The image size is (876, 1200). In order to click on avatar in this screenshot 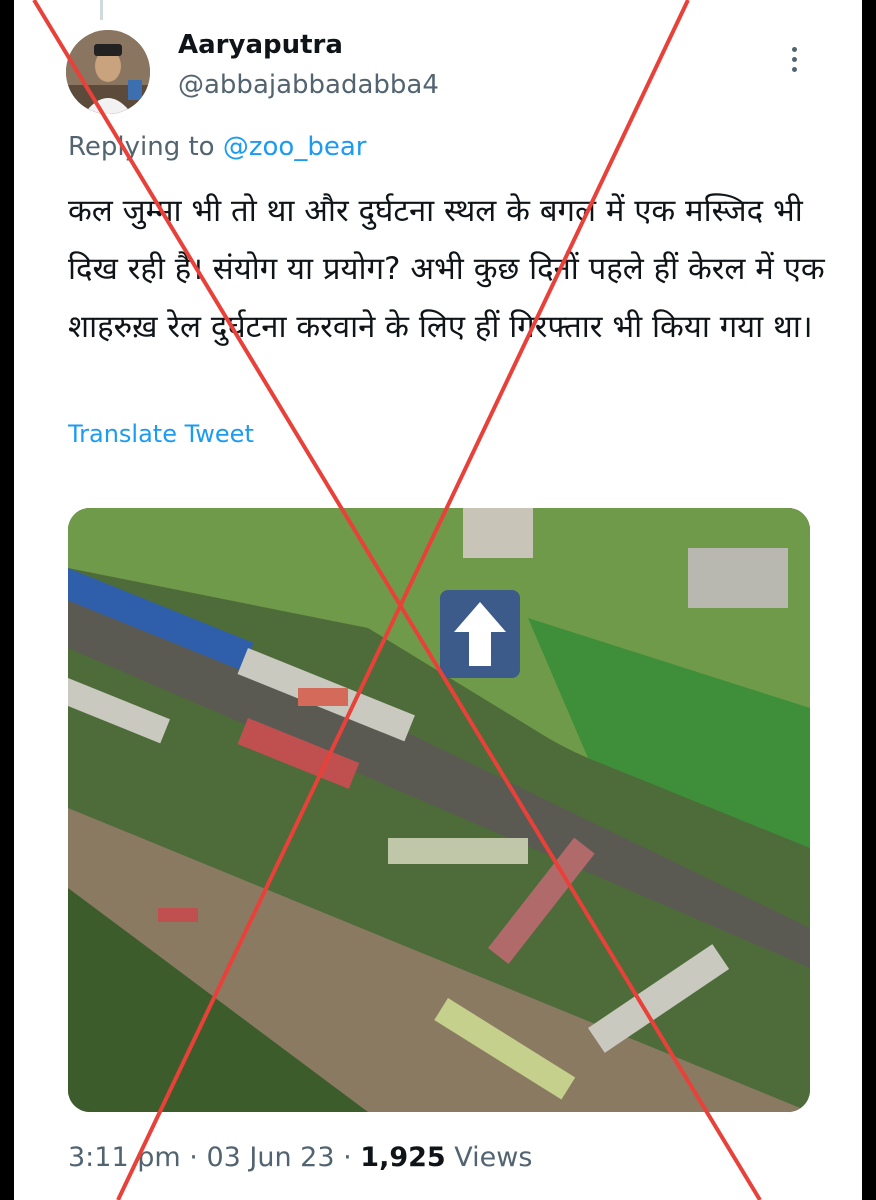, I will do `click(108, 72)`.